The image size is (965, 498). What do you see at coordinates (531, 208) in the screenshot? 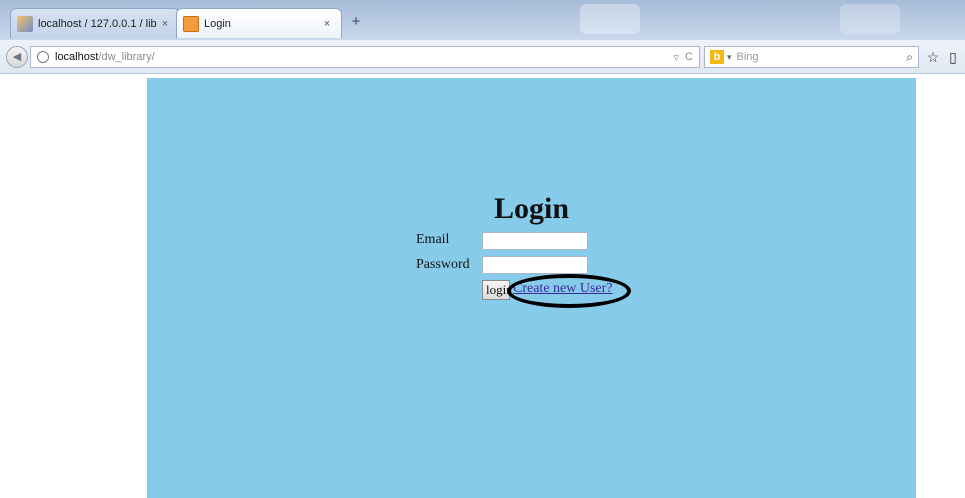
I see `page-title: Login` at bounding box center [531, 208].